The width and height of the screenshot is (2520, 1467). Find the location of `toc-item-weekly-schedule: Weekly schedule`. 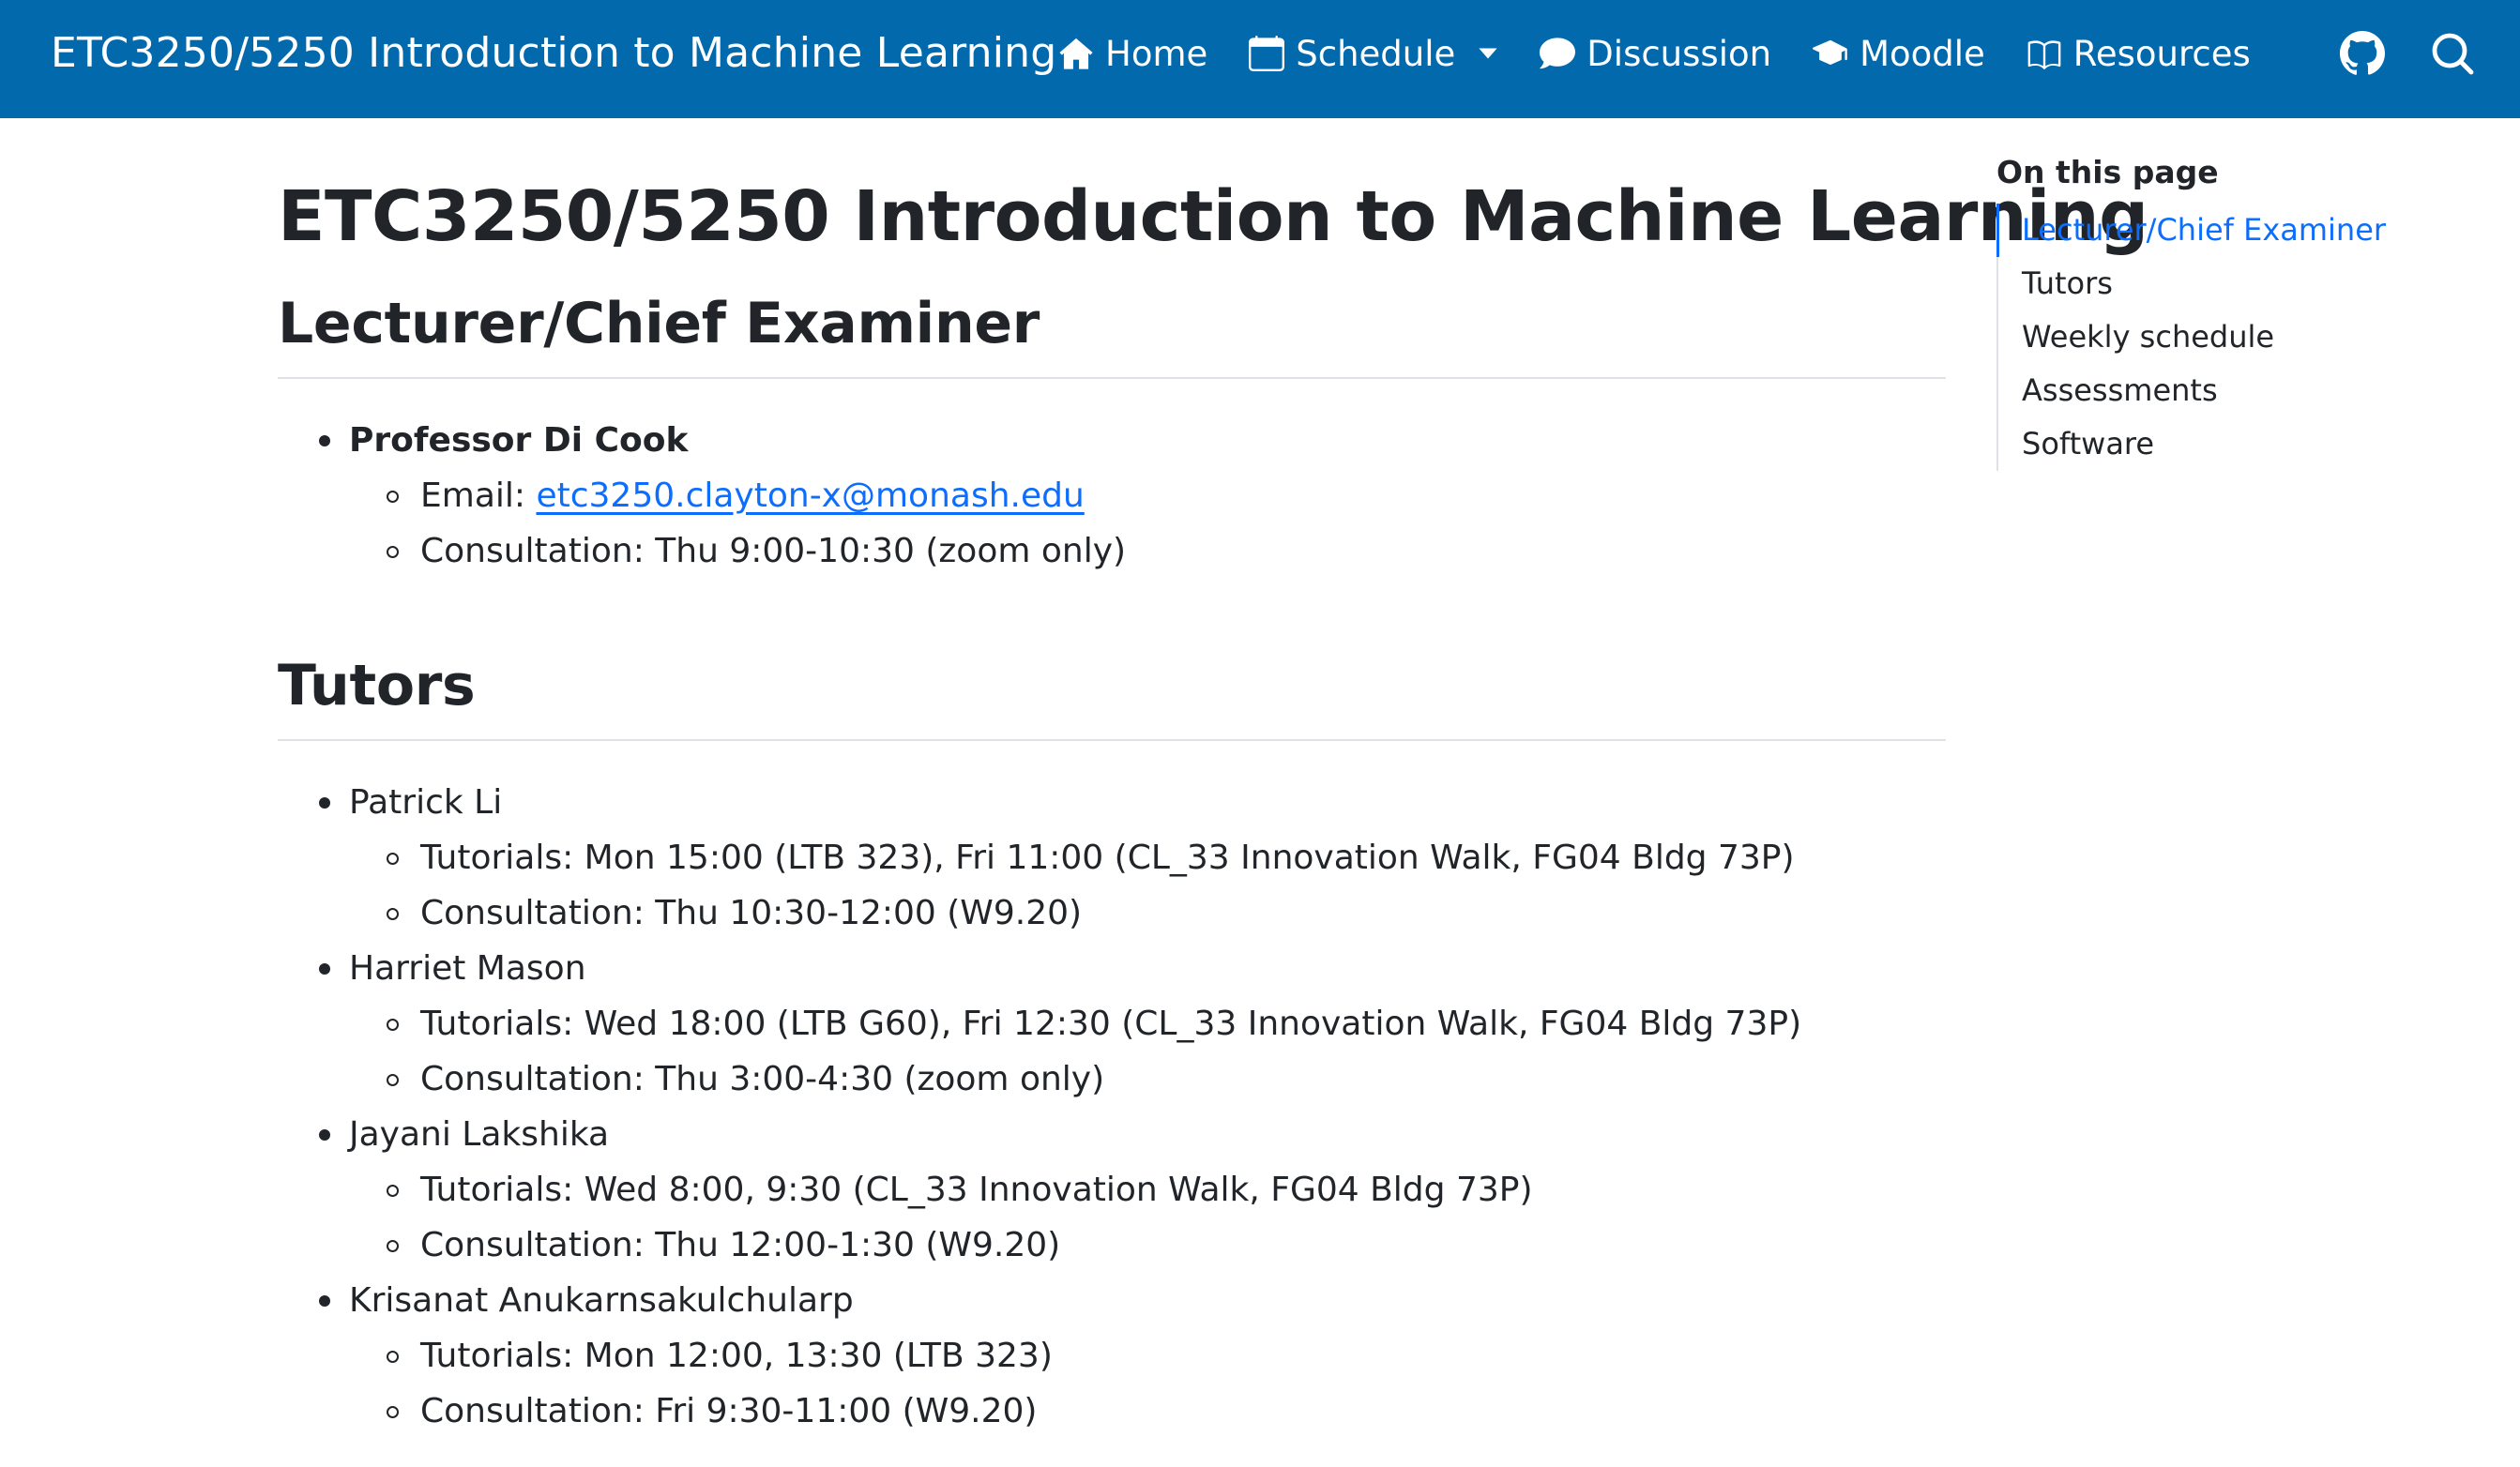

toc-item-weekly-schedule: Weekly schedule is located at coordinates (2240, 337).